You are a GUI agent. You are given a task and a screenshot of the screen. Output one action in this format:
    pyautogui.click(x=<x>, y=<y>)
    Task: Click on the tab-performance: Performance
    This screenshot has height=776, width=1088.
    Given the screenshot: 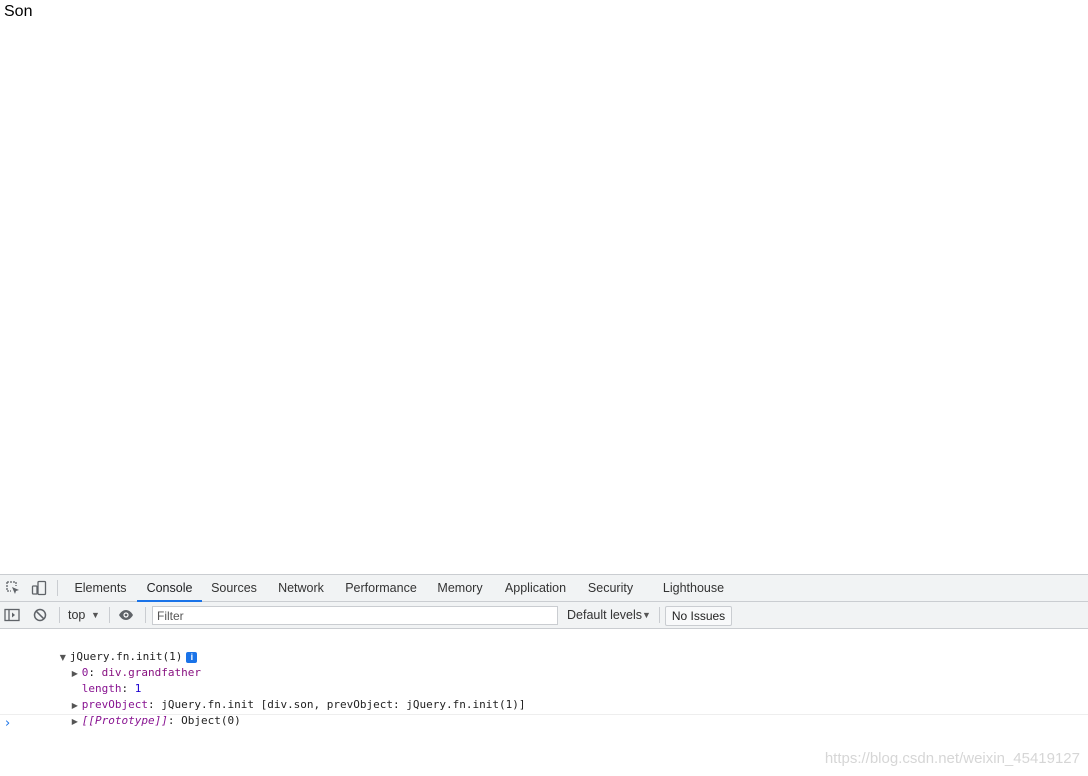 What is the action you would take?
    pyautogui.click(x=381, y=588)
    